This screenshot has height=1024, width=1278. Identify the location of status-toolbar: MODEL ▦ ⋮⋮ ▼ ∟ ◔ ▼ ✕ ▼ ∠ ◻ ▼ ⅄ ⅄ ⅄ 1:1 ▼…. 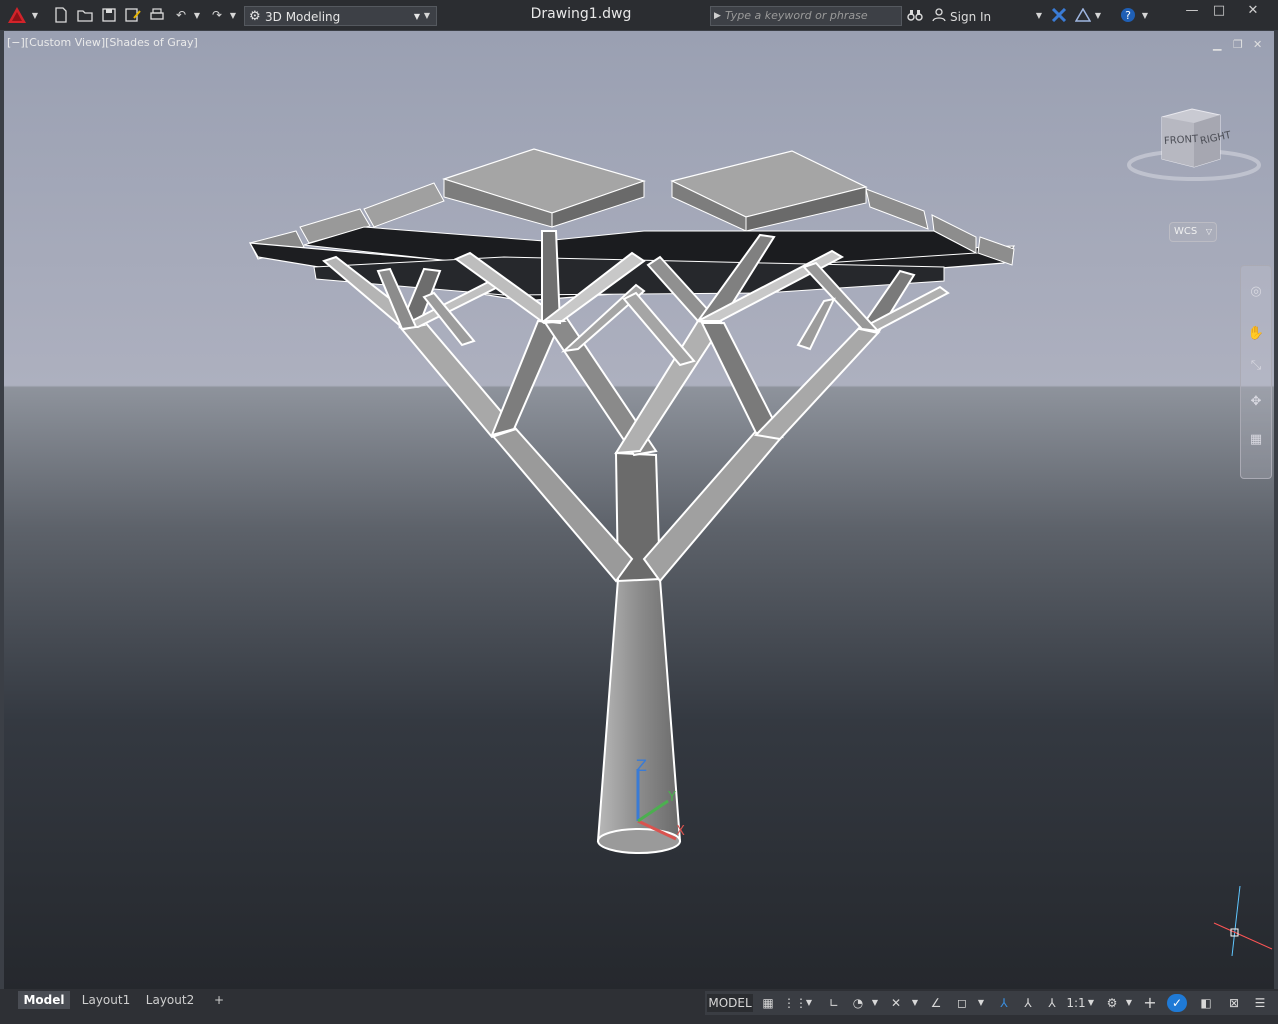
(991, 1003).